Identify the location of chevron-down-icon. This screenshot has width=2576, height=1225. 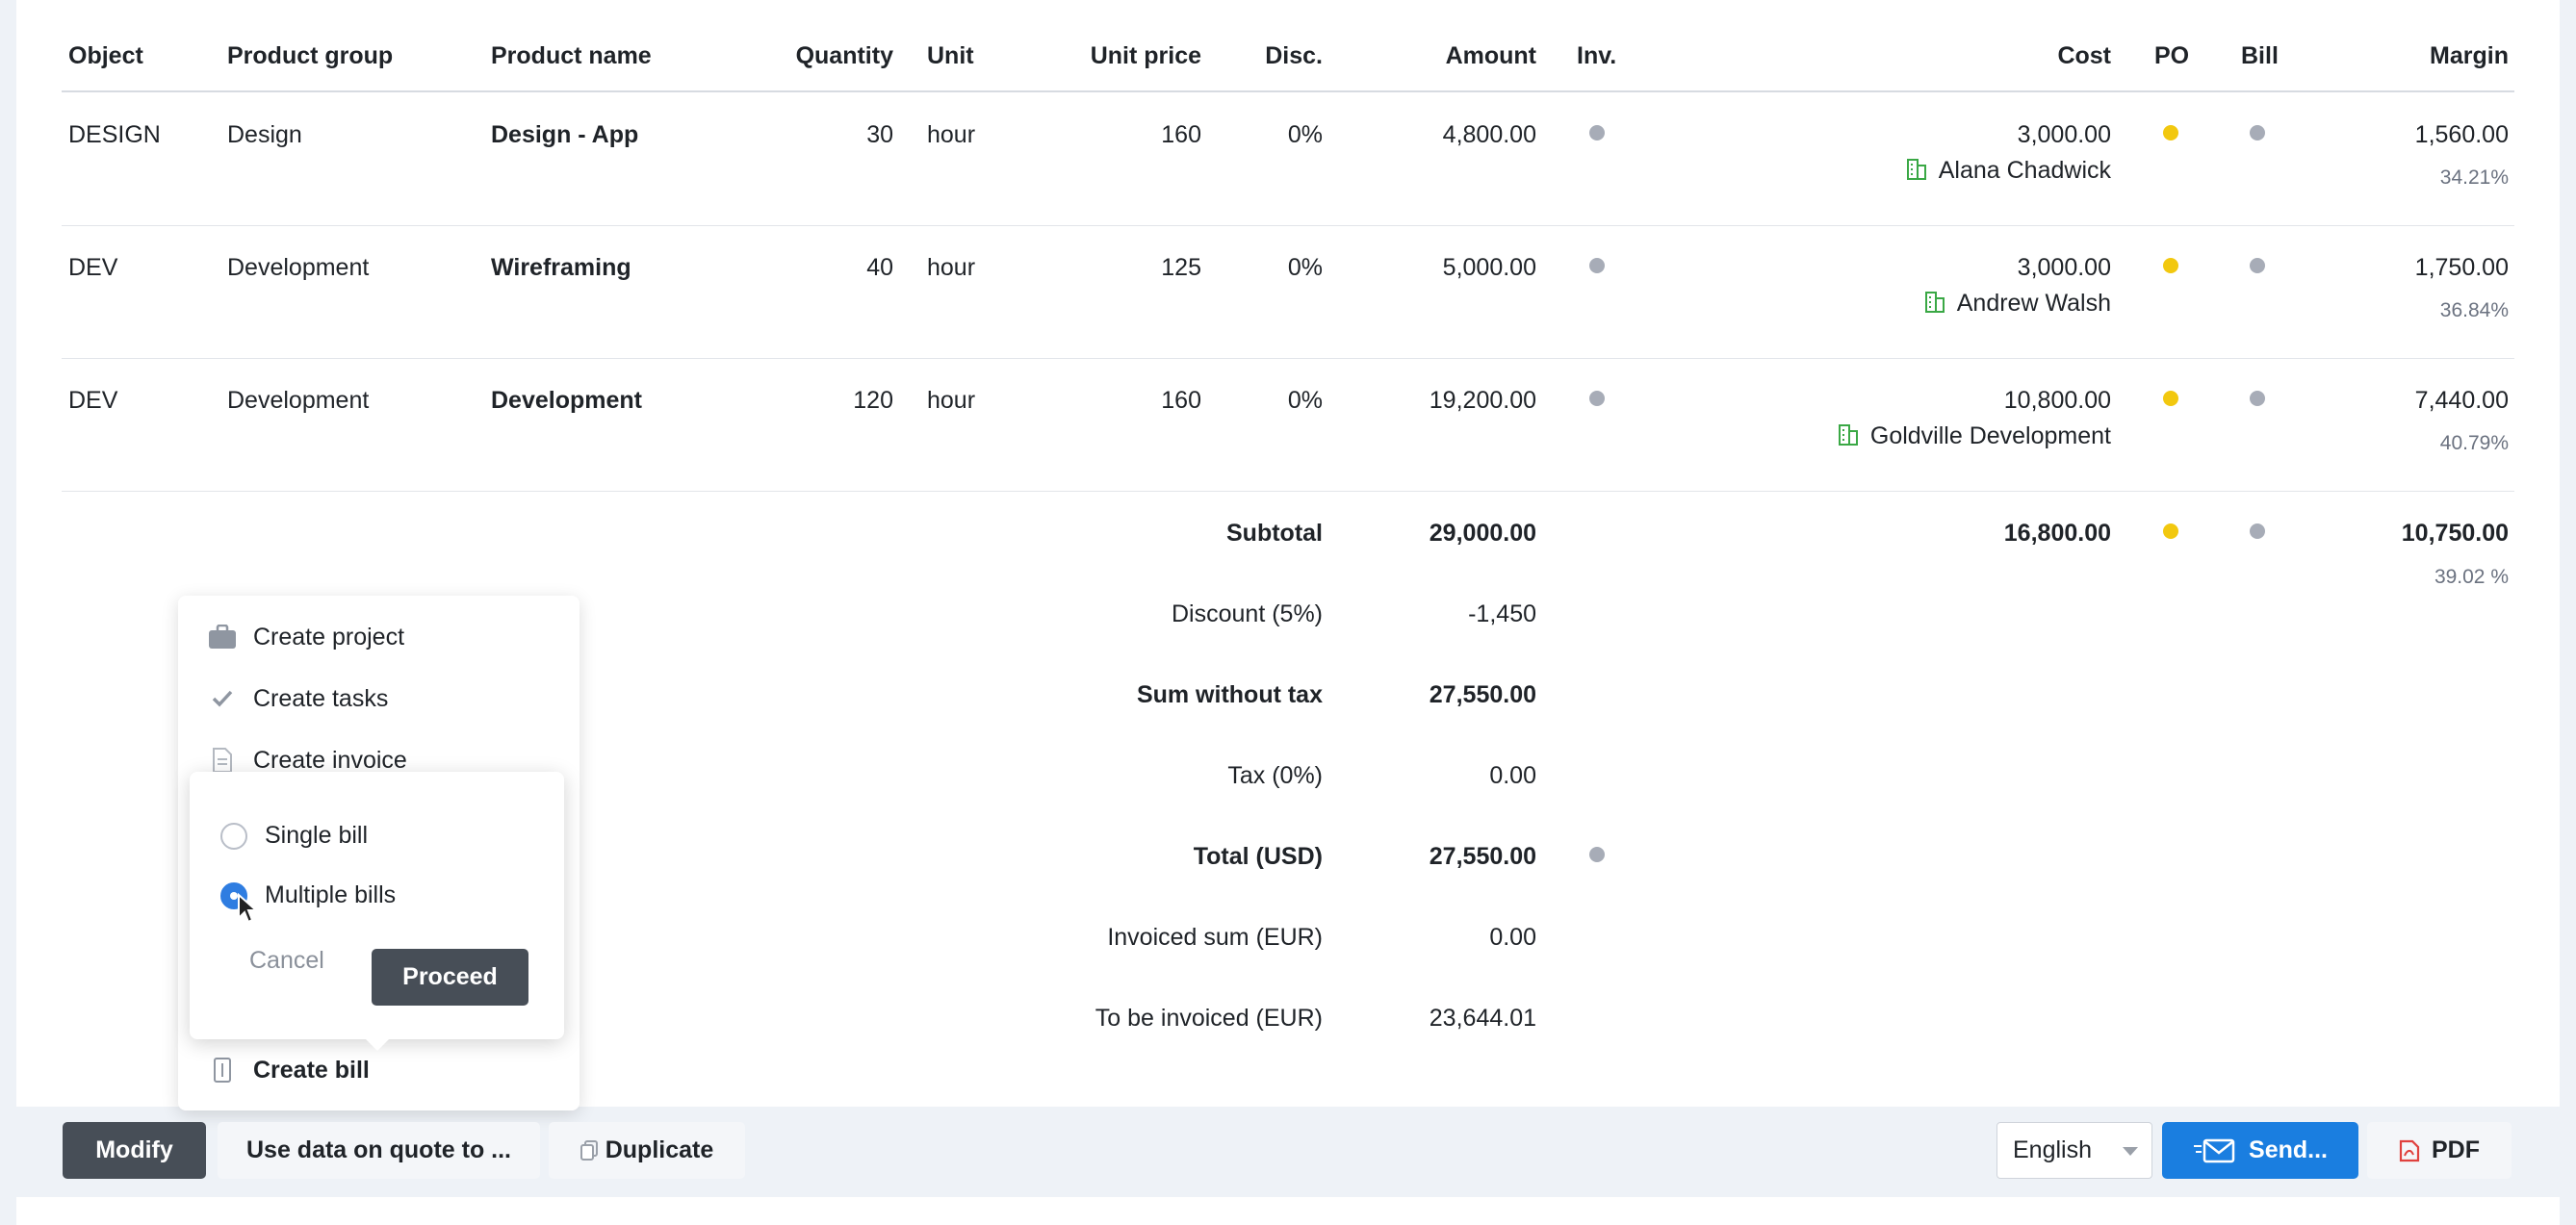
(2131, 1151).